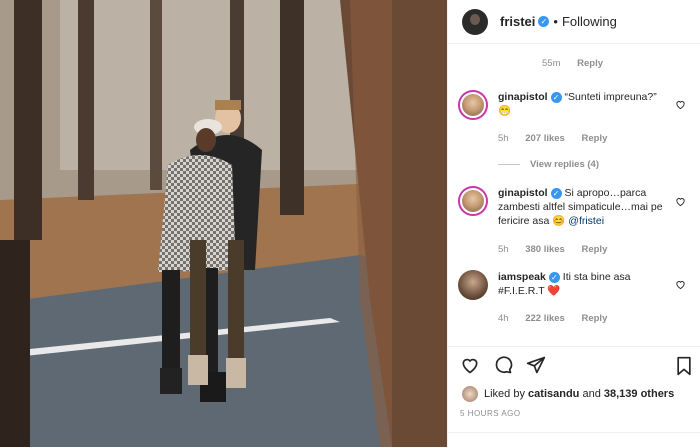 This screenshot has height=448, width=700. Describe the element at coordinates (564, 164) in the screenshot. I see `view-replies-label: View replies (4)` at that location.